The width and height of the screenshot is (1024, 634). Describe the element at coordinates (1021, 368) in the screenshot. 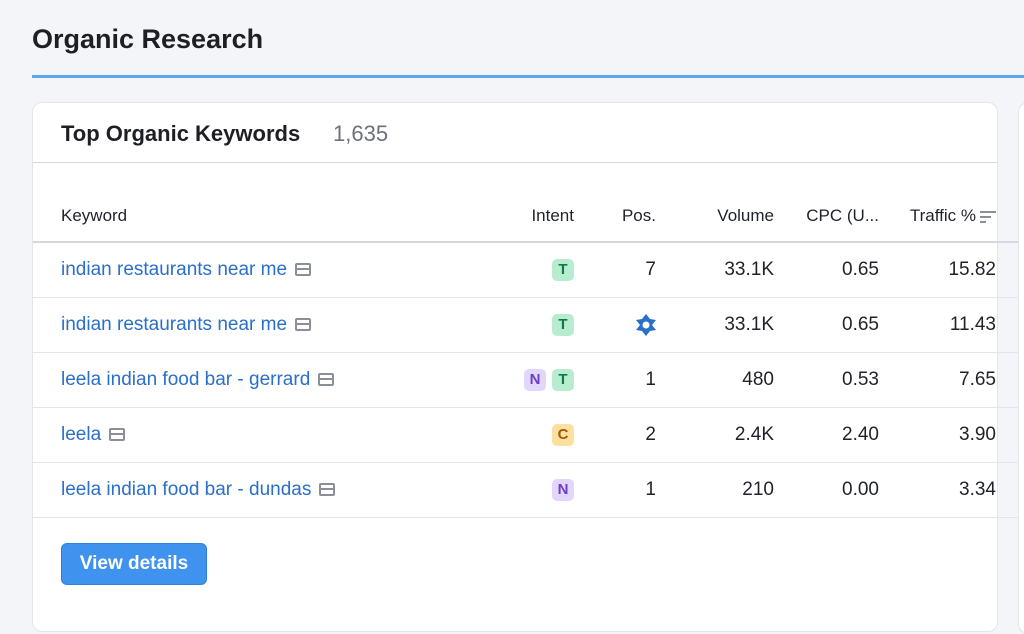

I see `adjacent-card-edge` at that location.